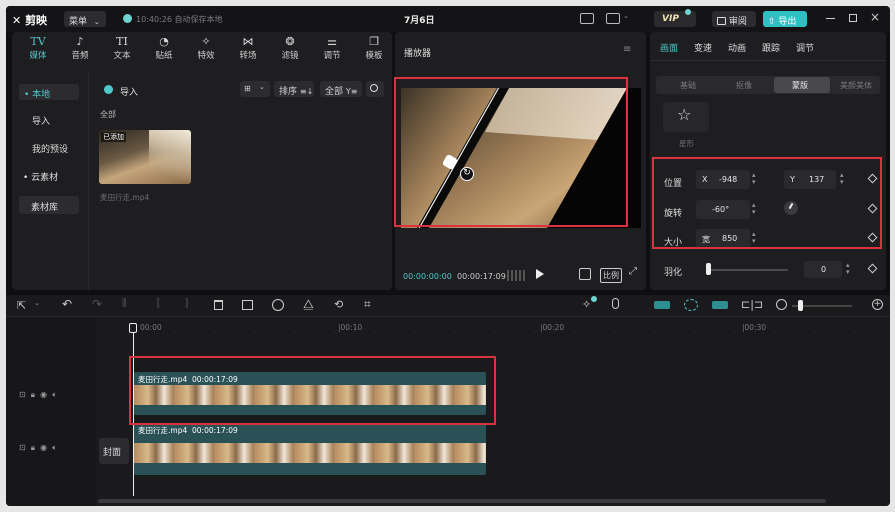  I want to click on sidebar-item-cloud: • 云素材, so click(40, 176).